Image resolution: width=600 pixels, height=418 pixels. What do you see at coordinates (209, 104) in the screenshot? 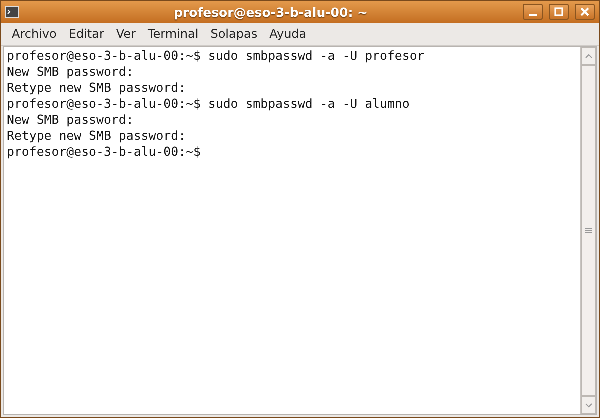
I see `terminal-line: profesor@eso-3-b-alu-00:~$ sudo smbpasswd -a -U alumno` at bounding box center [209, 104].